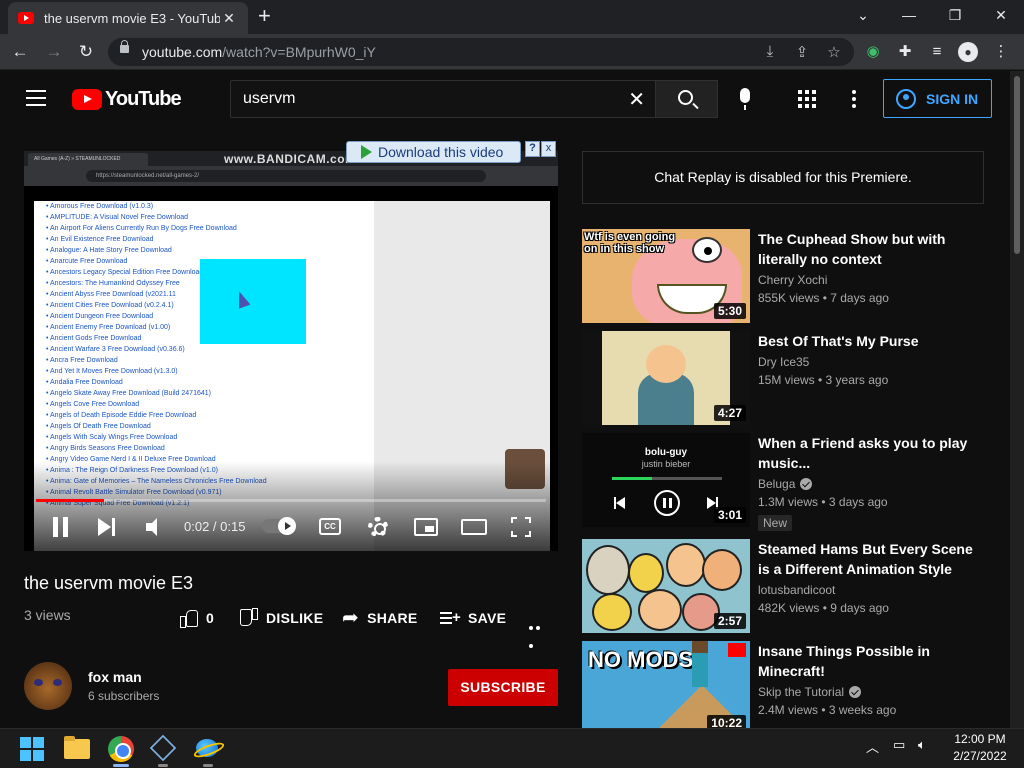 The width and height of the screenshot is (1024, 768). What do you see at coordinates (291, 500) in the screenshot?
I see `progress-bar` at bounding box center [291, 500].